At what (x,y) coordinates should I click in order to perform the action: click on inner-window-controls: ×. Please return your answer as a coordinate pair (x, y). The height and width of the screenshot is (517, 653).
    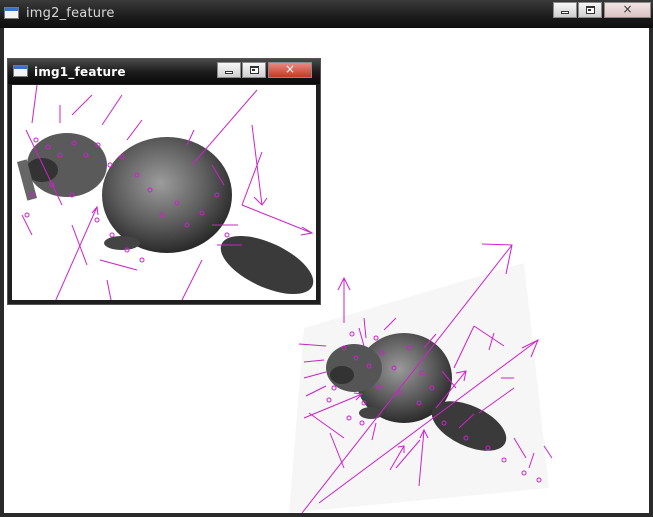
    Looking at the image, I should click on (264, 70).